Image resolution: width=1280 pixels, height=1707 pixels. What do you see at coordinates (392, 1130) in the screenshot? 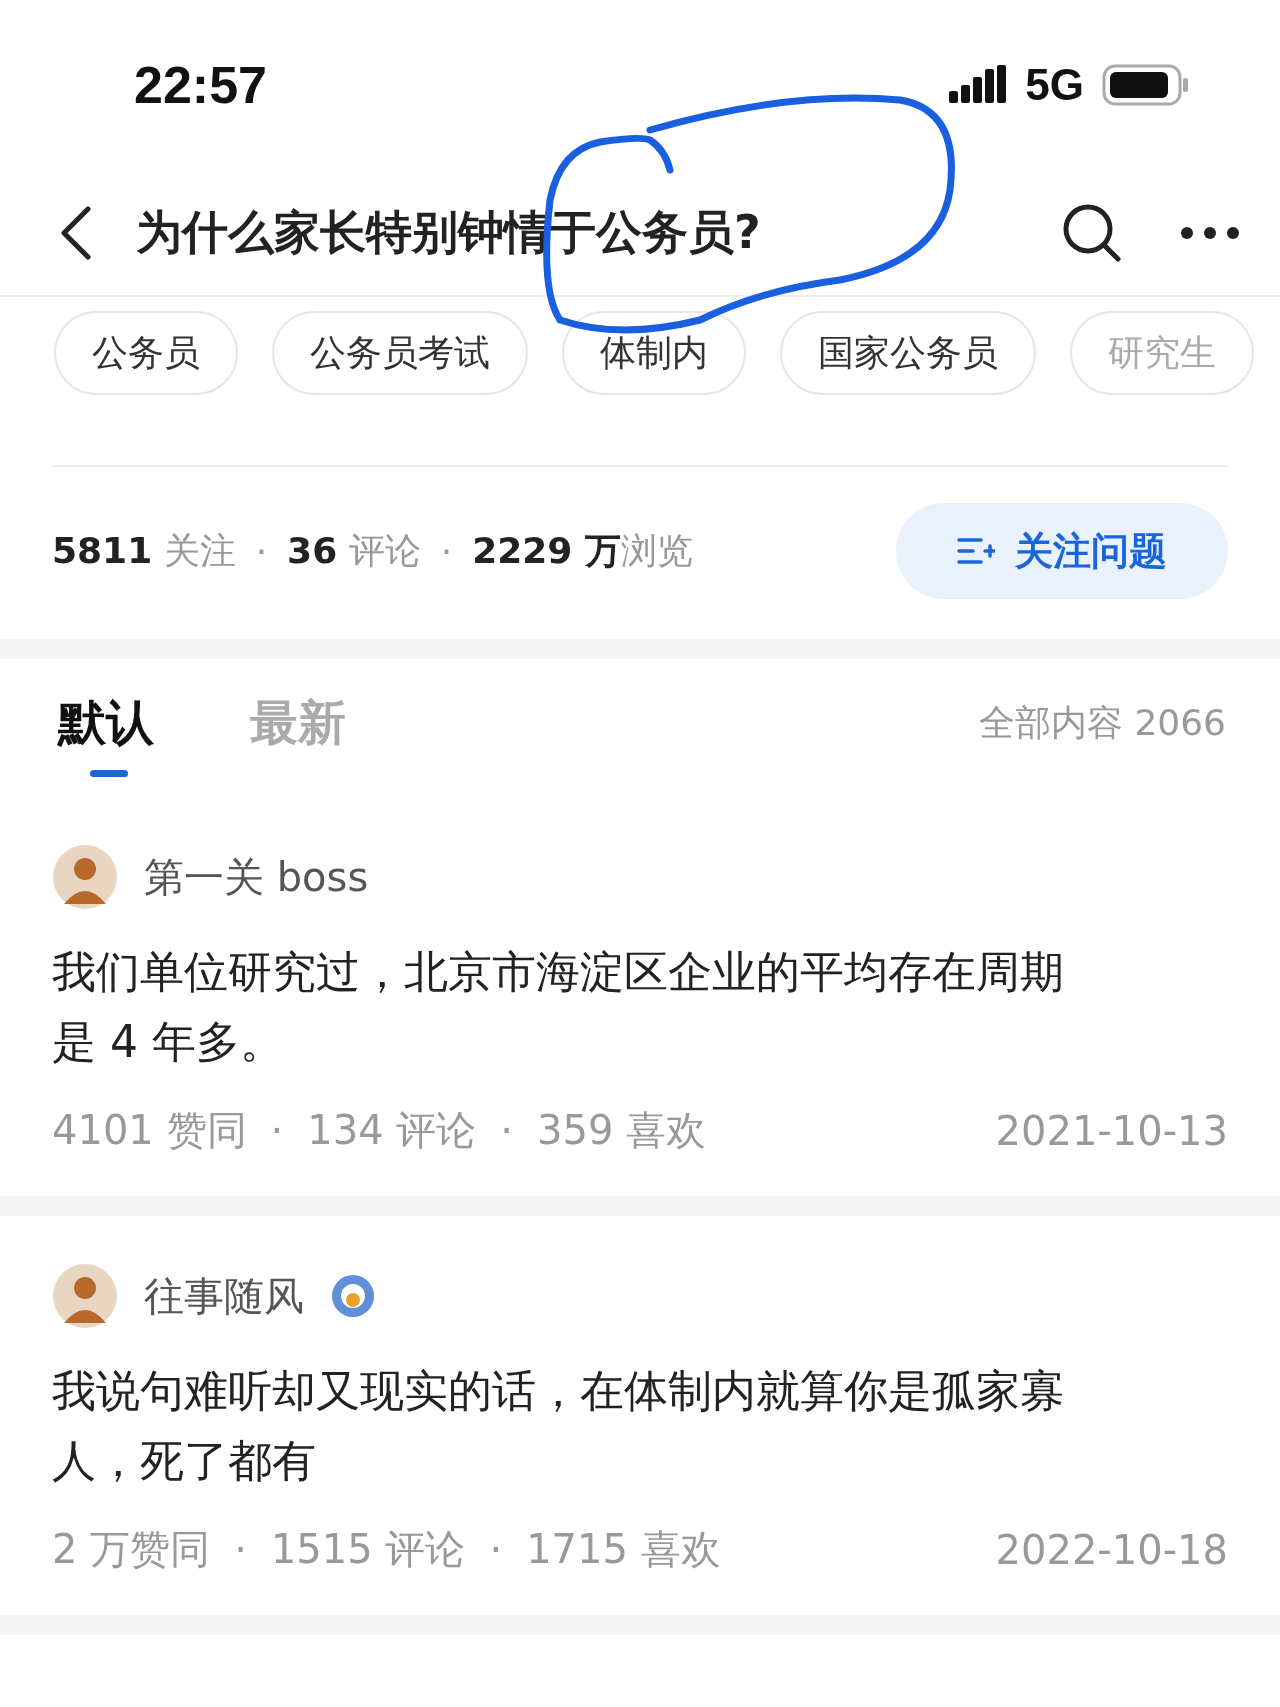
I see `comment-count: 134 评论` at bounding box center [392, 1130].